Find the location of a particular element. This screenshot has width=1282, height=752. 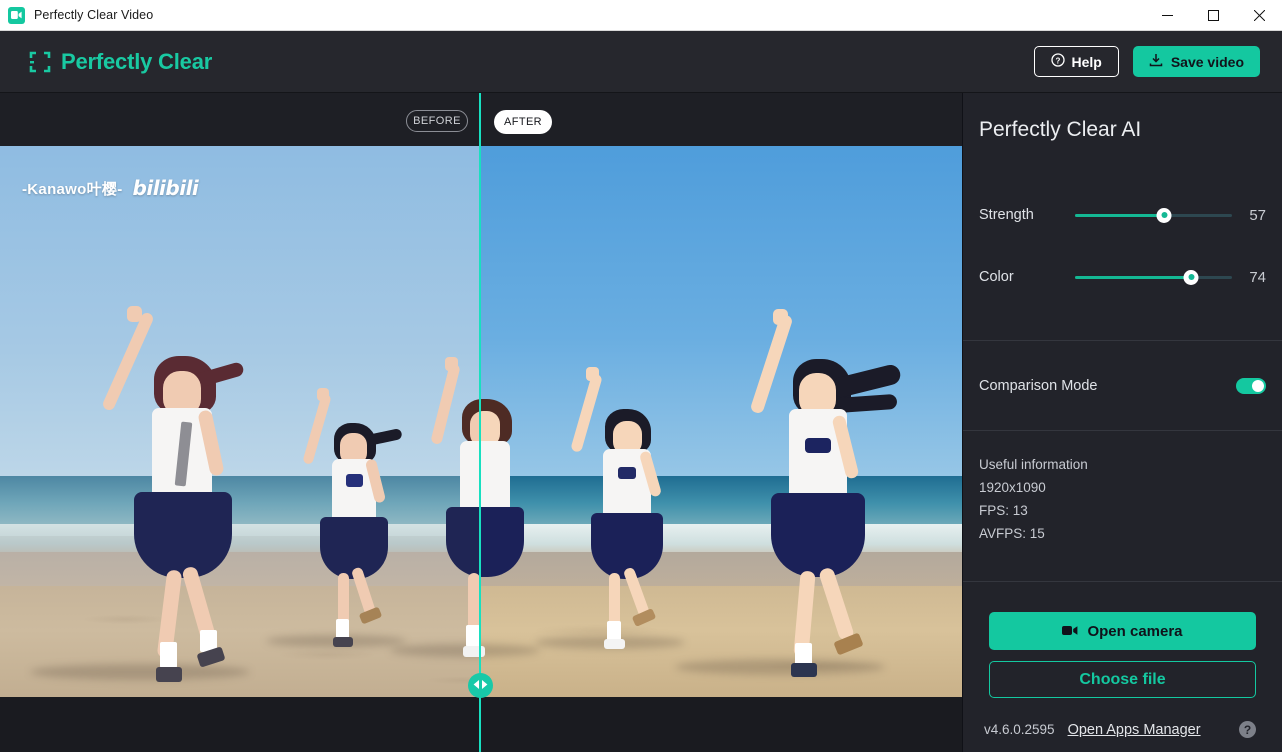

brand-logo: Perfectly Clear is located at coordinates (120, 62).